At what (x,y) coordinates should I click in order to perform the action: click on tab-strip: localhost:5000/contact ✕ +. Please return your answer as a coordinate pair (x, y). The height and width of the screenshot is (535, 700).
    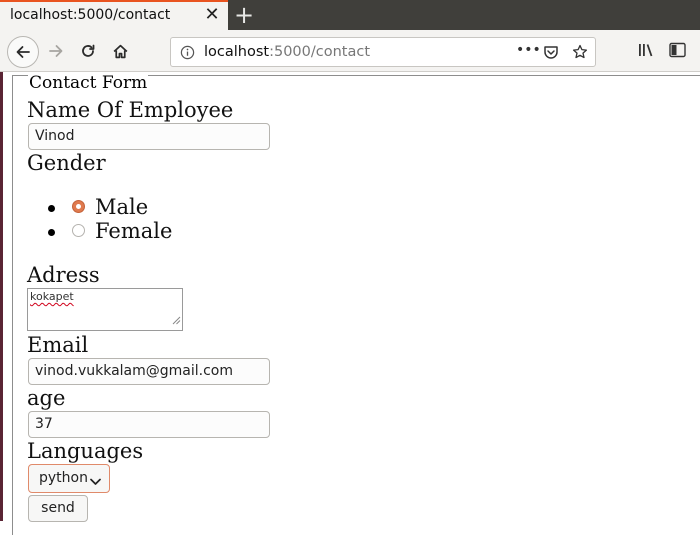
    Looking at the image, I should click on (350, 15).